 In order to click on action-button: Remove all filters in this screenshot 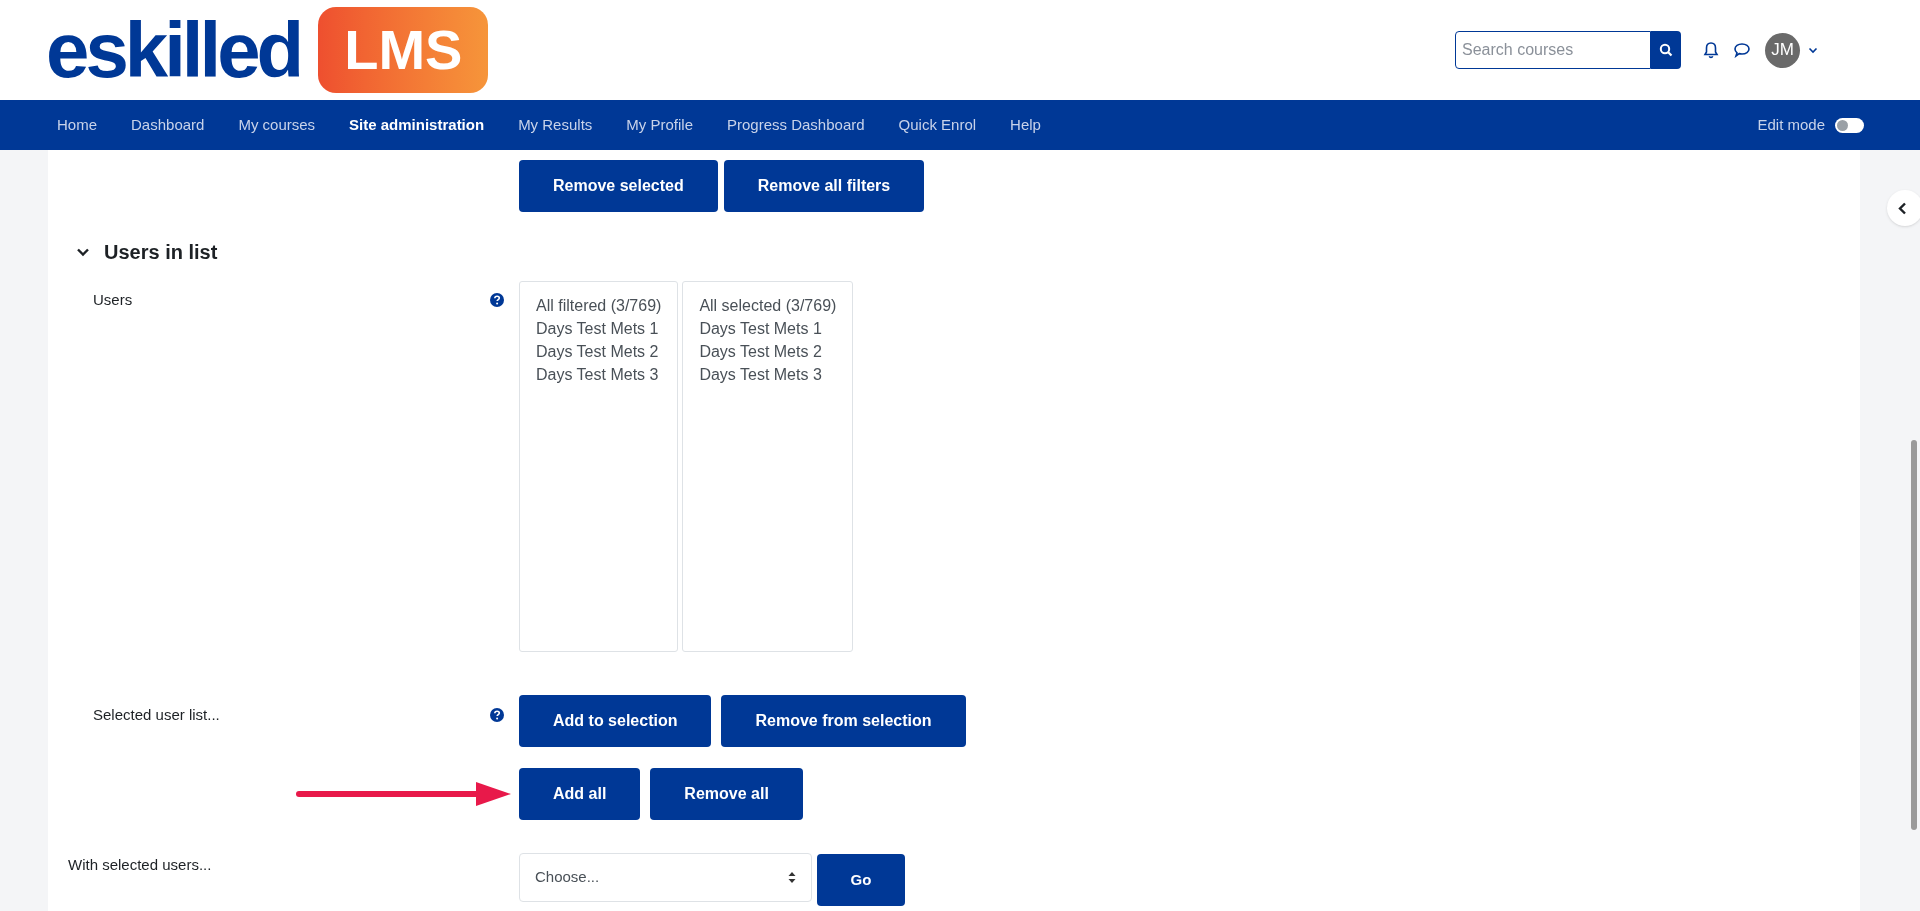, I will do `click(824, 186)`.